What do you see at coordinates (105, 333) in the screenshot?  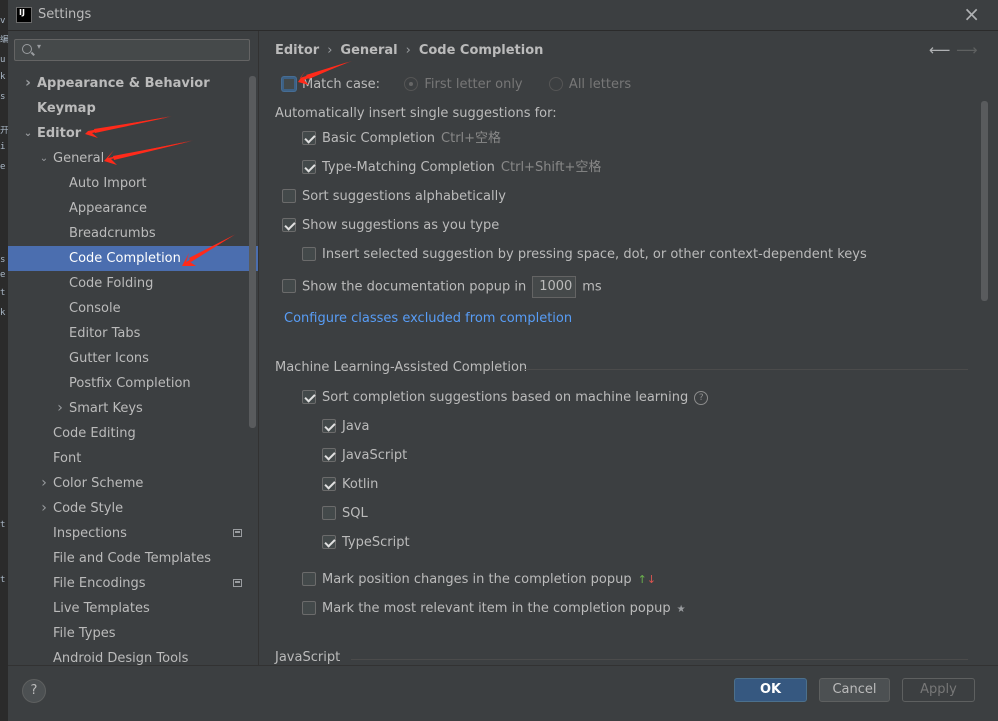 I see `sidebar-item-label: Editor Tabs` at bounding box center [105, 333].